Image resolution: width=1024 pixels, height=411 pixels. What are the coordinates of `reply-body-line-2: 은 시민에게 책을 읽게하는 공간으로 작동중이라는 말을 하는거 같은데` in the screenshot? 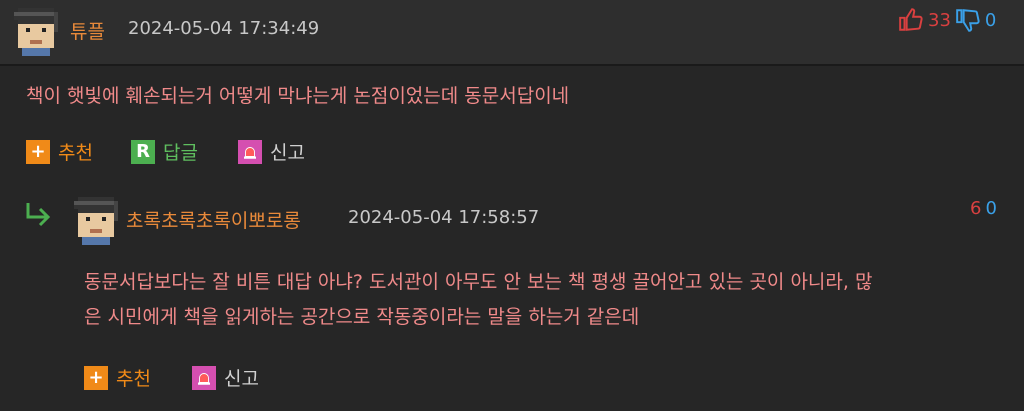 It's located at (362, 317).